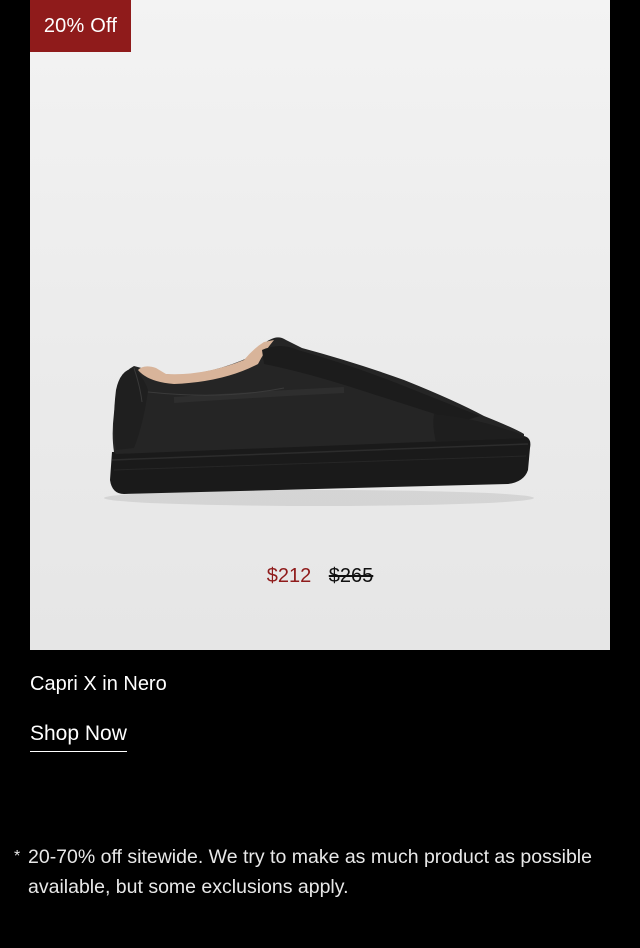 This screenshot has width=640, height=948. What do you see at coordinates (17, 856) in the screenshot?
I see `asterisk-mark: *` at bounding box center [17, 856].